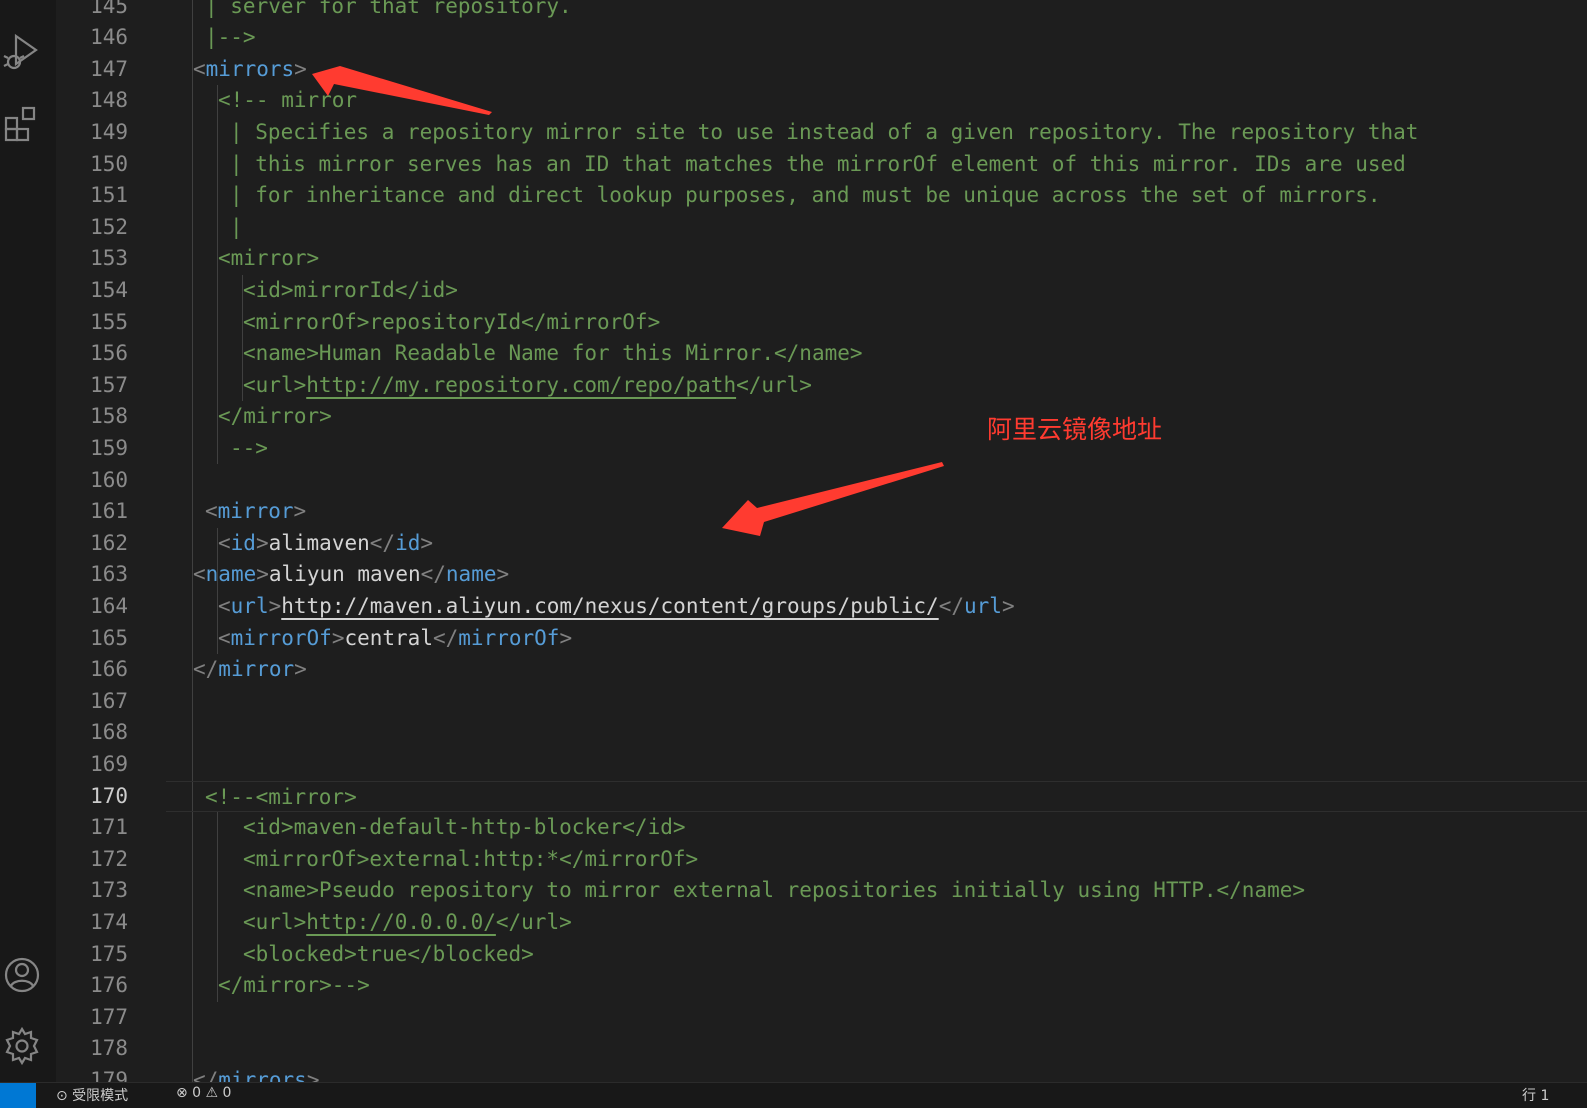  Describe the element at coordinates (250, 68) in the screenshot. I see `code-token: mirrors` at that location.